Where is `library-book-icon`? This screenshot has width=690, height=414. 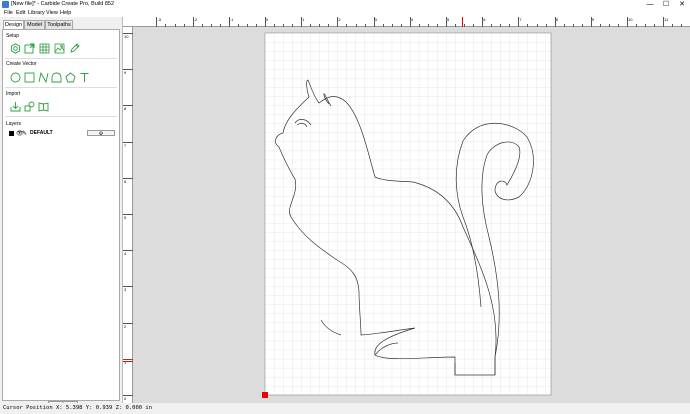
library-book-icon is located at coordinates (43, 106).